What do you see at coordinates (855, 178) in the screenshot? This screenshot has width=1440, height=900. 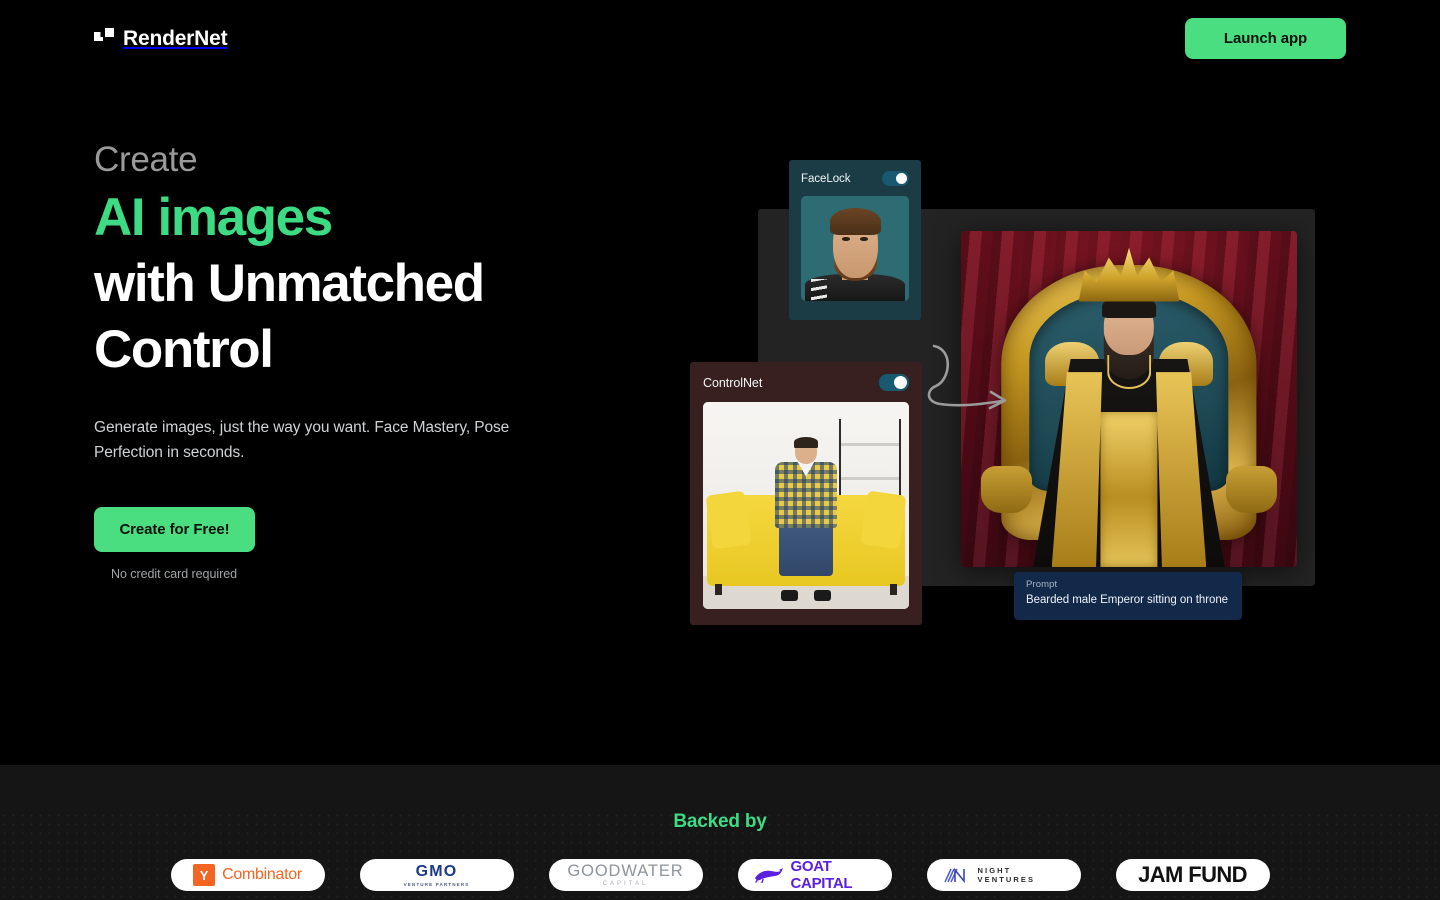 I see `facelock-header-row: FaceLock` at bounding box center [855, 178].